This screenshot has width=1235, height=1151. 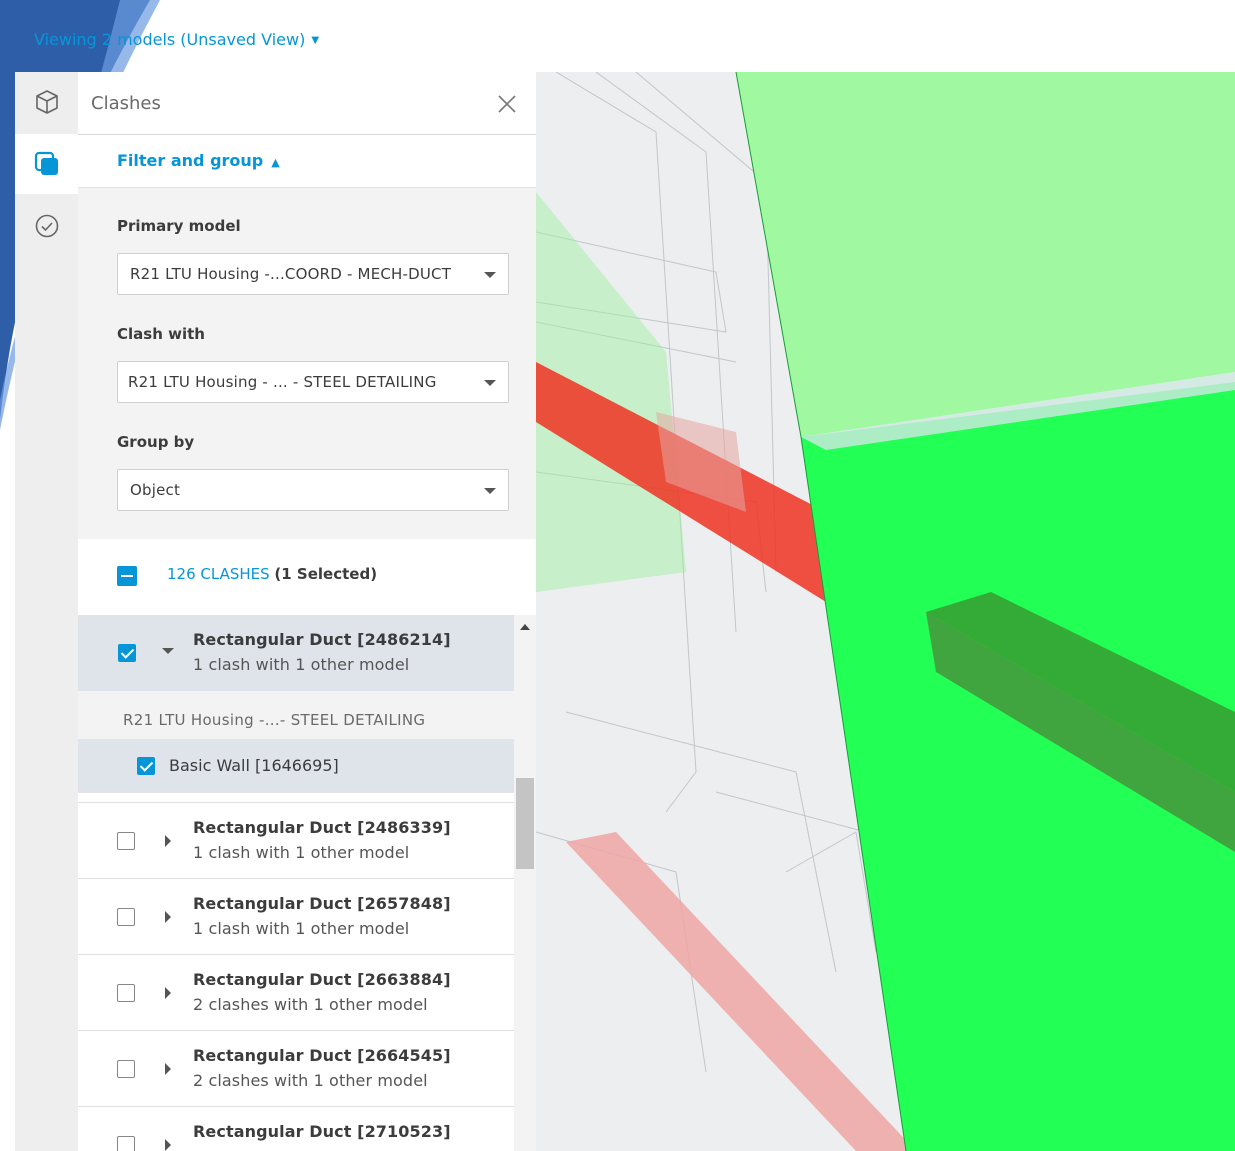 What do you see at coordinates (46, 611) in the screenshot?
I see `left-rail` at bounding box center [46, 611].